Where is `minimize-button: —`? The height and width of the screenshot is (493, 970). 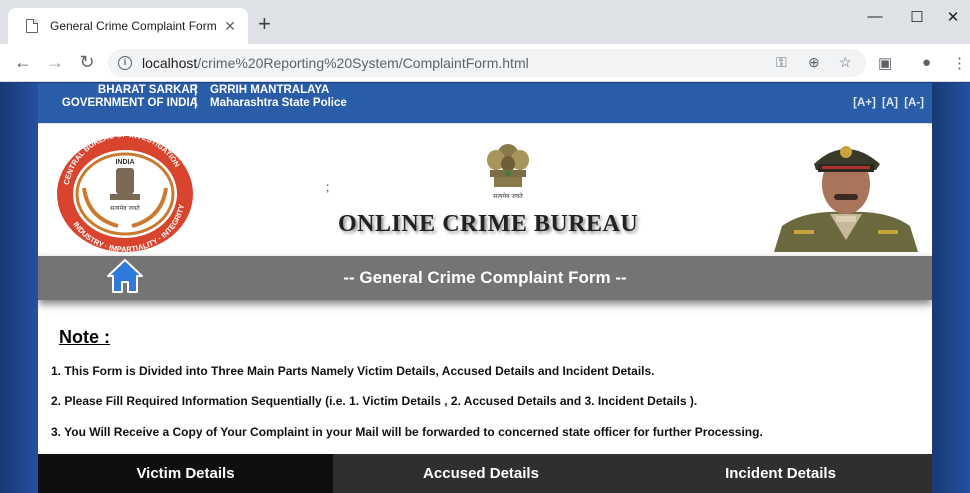 minimize-button: — is located at coordinates (875, 16).